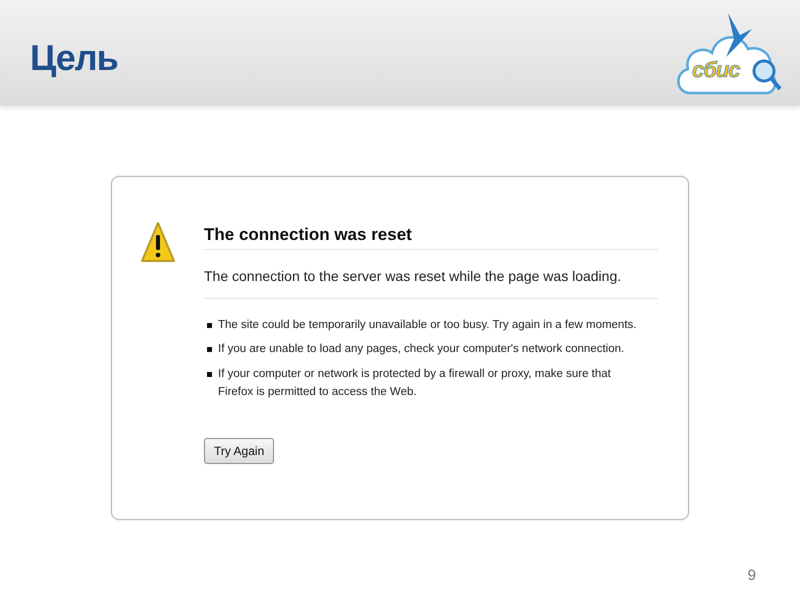 Image resolution: width=800 pixels, height=600 pixels. What do you see at coordinates (752, 575) in the screenshot?
I see `page-number: 9` at bounding box center [752, 575].